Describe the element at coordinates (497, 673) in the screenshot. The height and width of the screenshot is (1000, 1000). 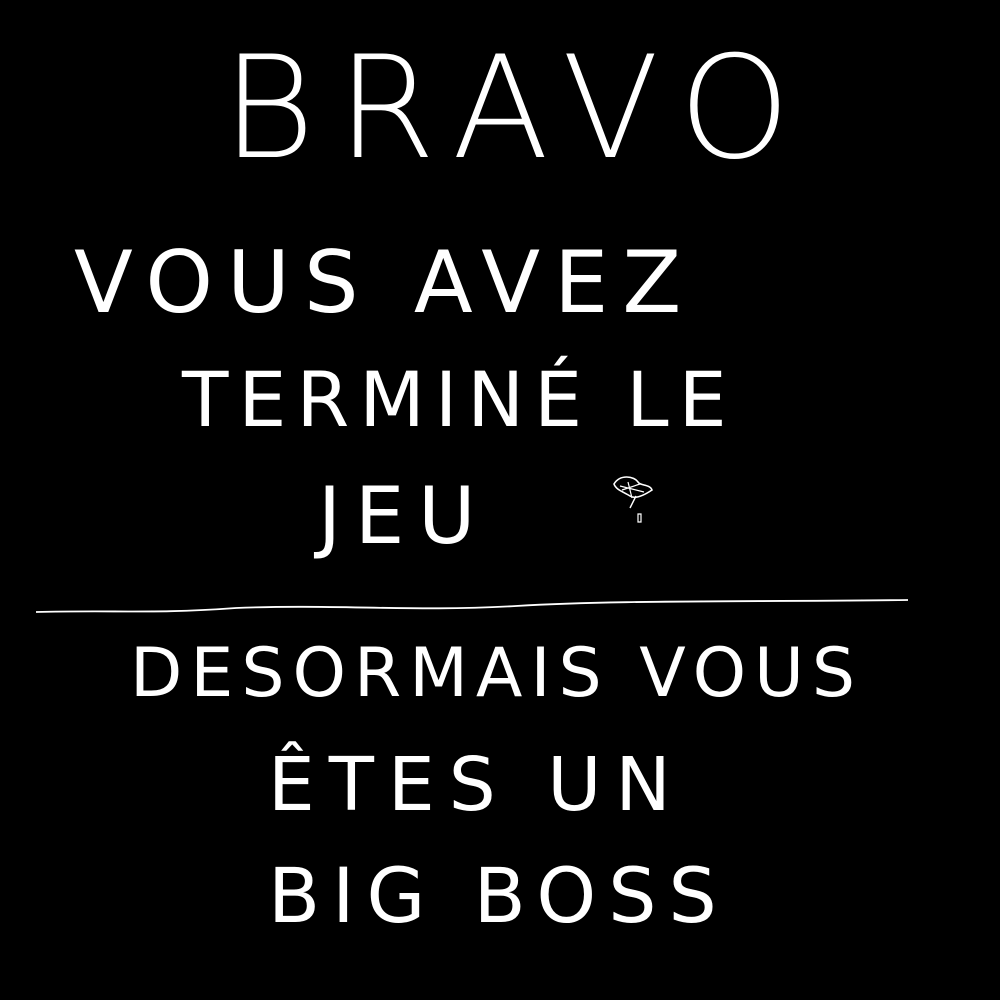
I see `message-line-desormais-vous: DESORMAIS VOUS` at that location.